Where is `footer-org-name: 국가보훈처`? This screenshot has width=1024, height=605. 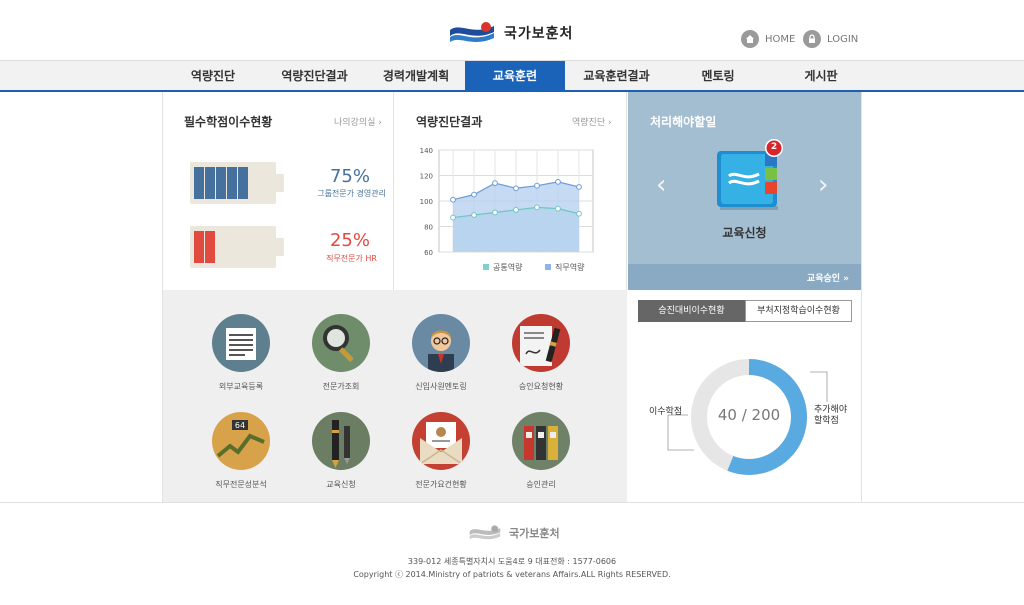
footer-org-name: 국가보훈처 is located at coordinates (534, 533).